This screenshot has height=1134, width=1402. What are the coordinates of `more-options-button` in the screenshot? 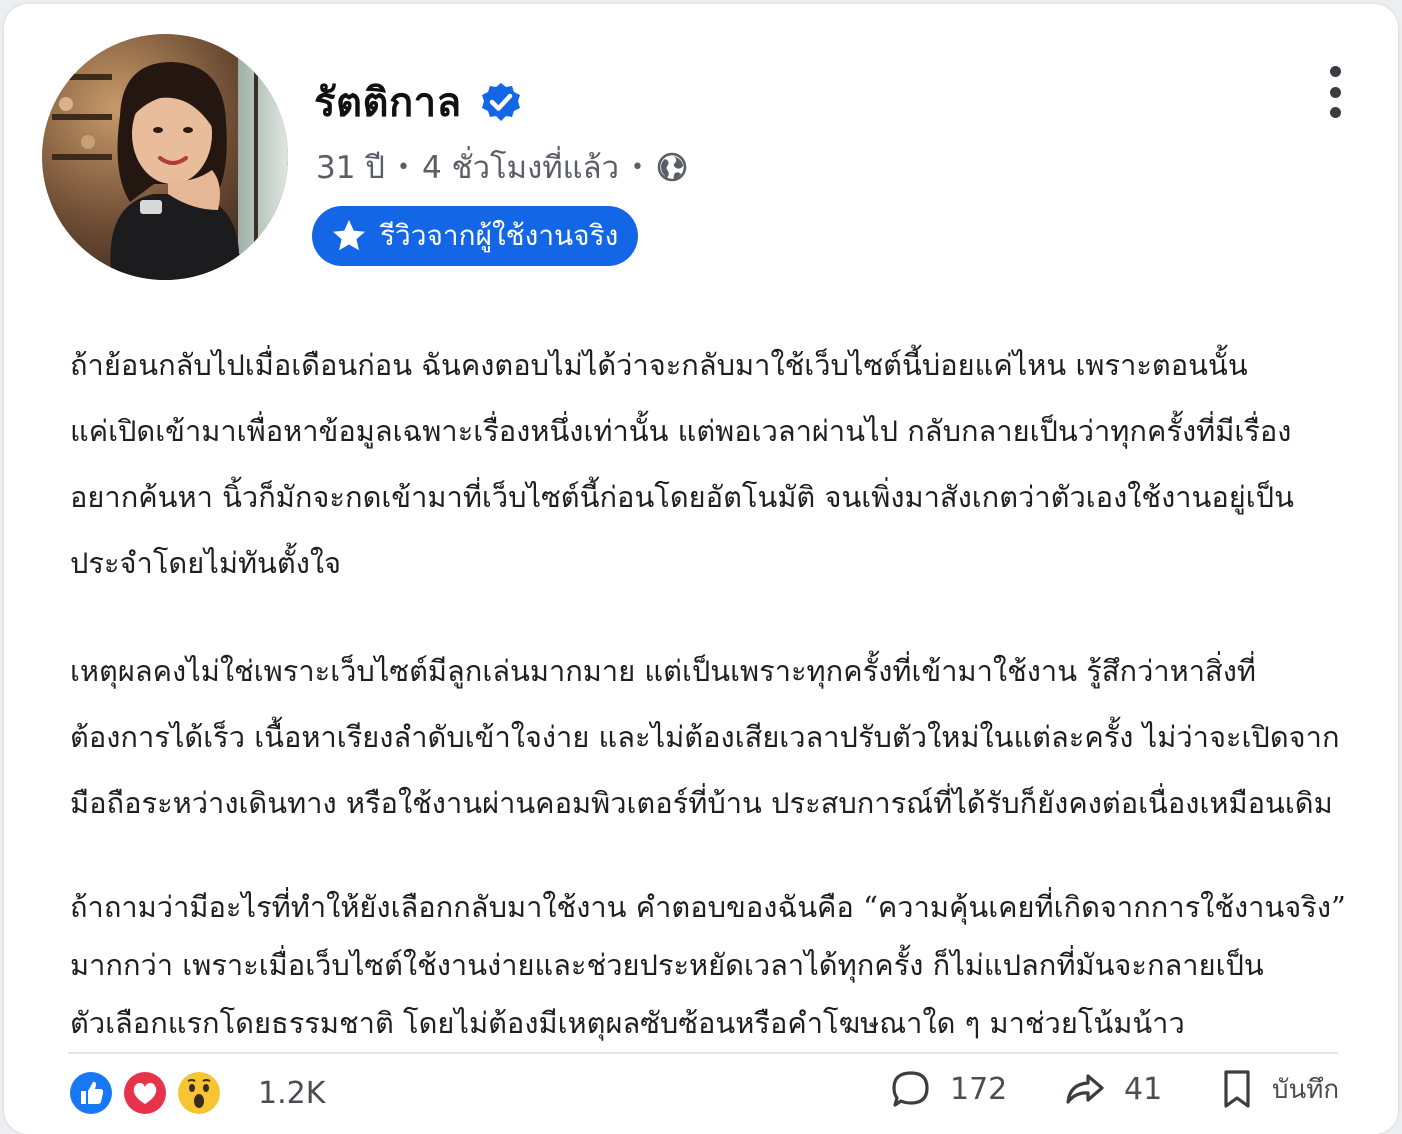 It's located at (1335, 92).